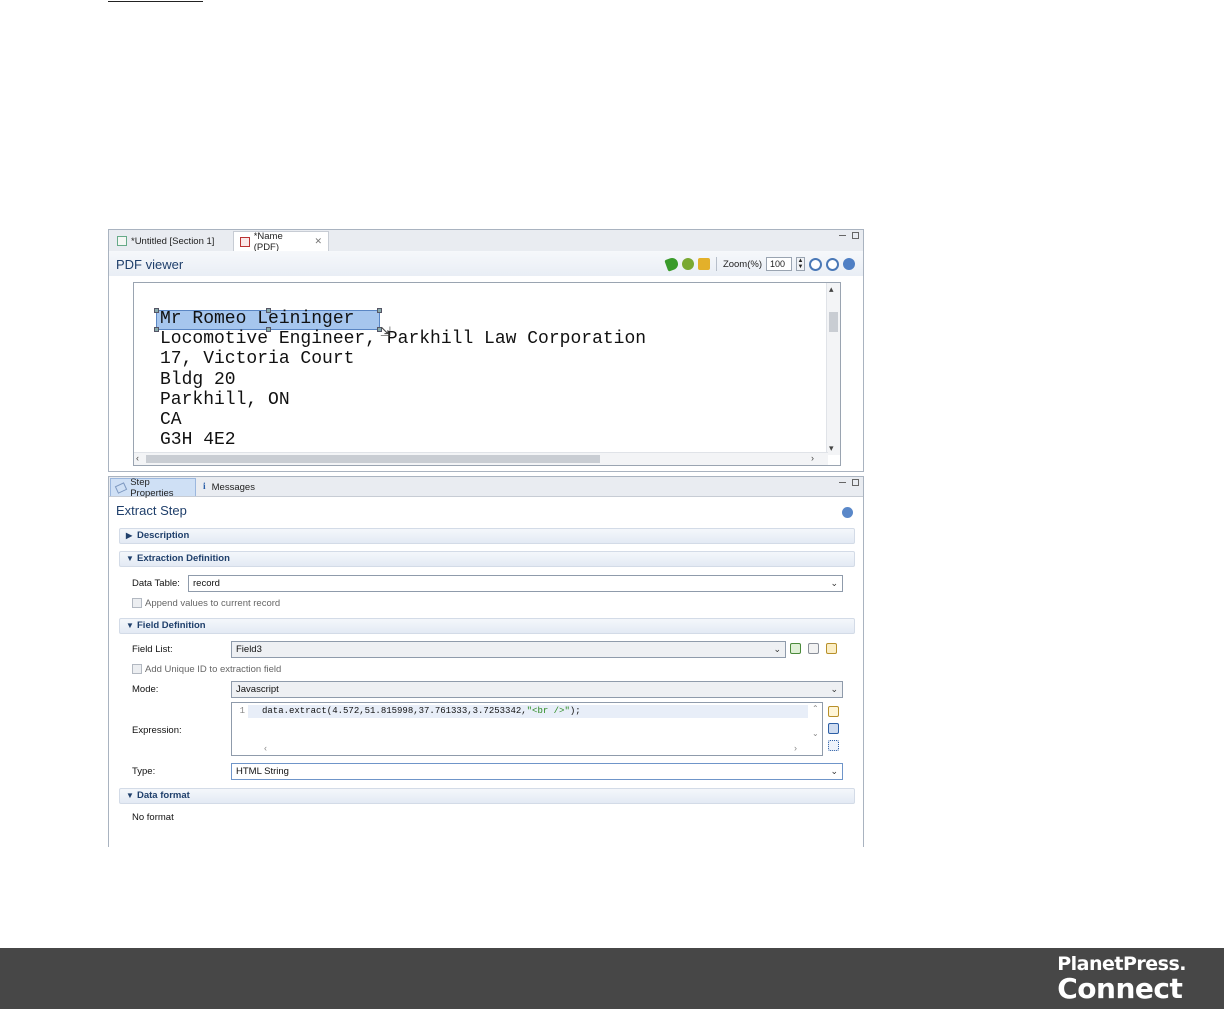  What do you see at coordinates (137, 603) in the screenshot?
I see `append-values-checkbox` at bounding box center [137, 603].